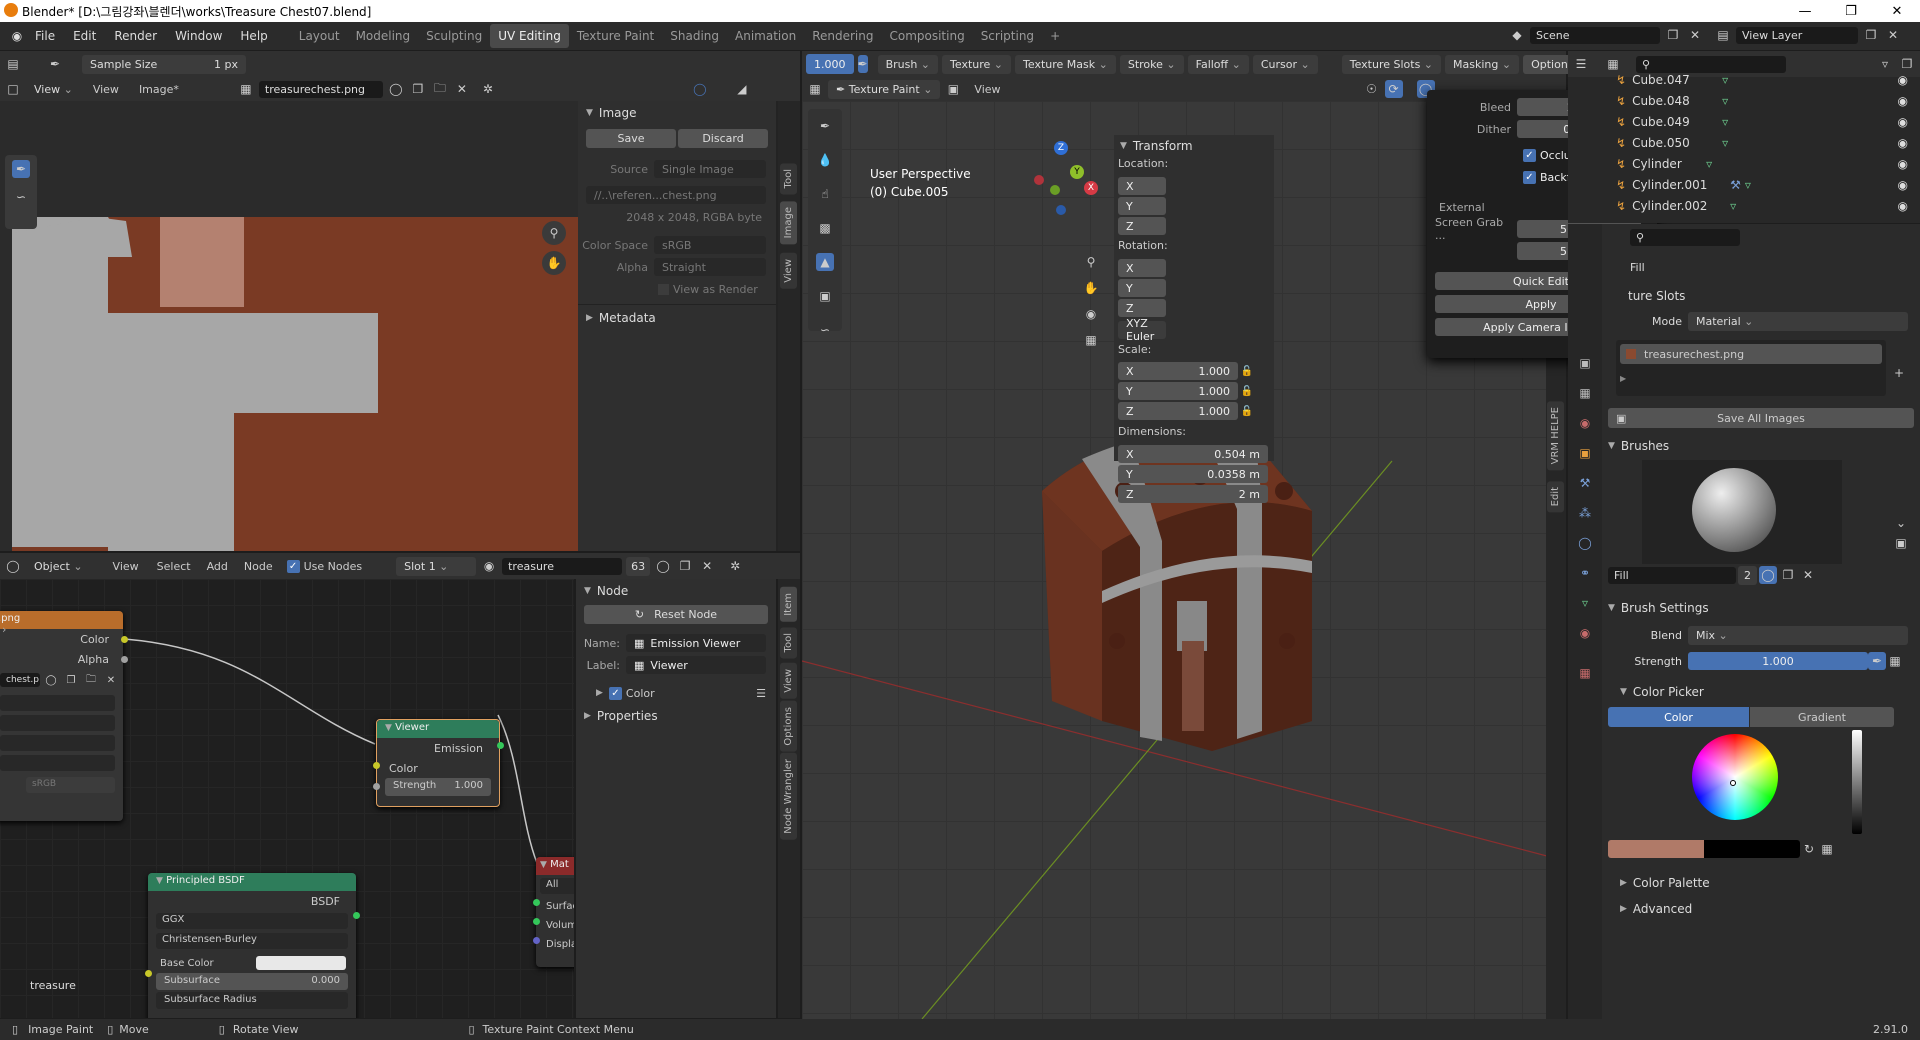 Image resolution: width=1920 pixels, height=1040 pixels. Describe the element at coordinates (825, 262) in the screenshot. I see `fill-tool-icon: ▲` at that location.